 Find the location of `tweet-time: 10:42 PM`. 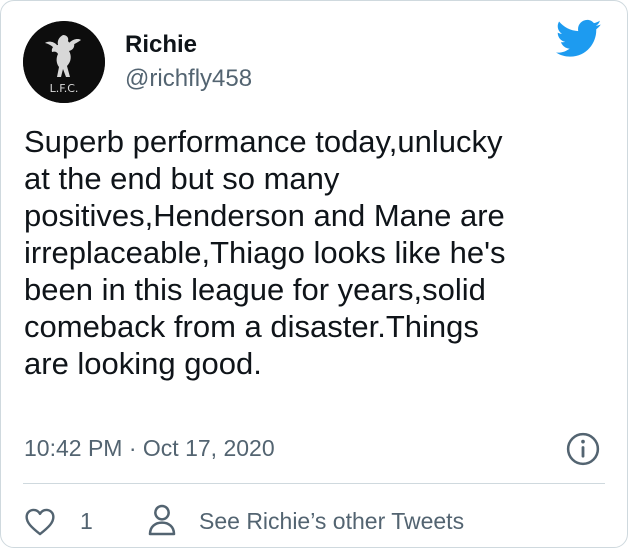

tweet-time: 10:42 PM is located at coordinates (73, 448).